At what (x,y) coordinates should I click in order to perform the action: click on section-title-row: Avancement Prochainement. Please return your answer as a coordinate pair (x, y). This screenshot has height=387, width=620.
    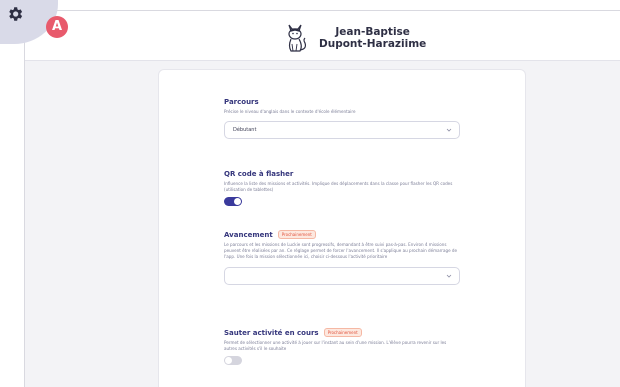
    Looking at the image, I should click on (342, 234).